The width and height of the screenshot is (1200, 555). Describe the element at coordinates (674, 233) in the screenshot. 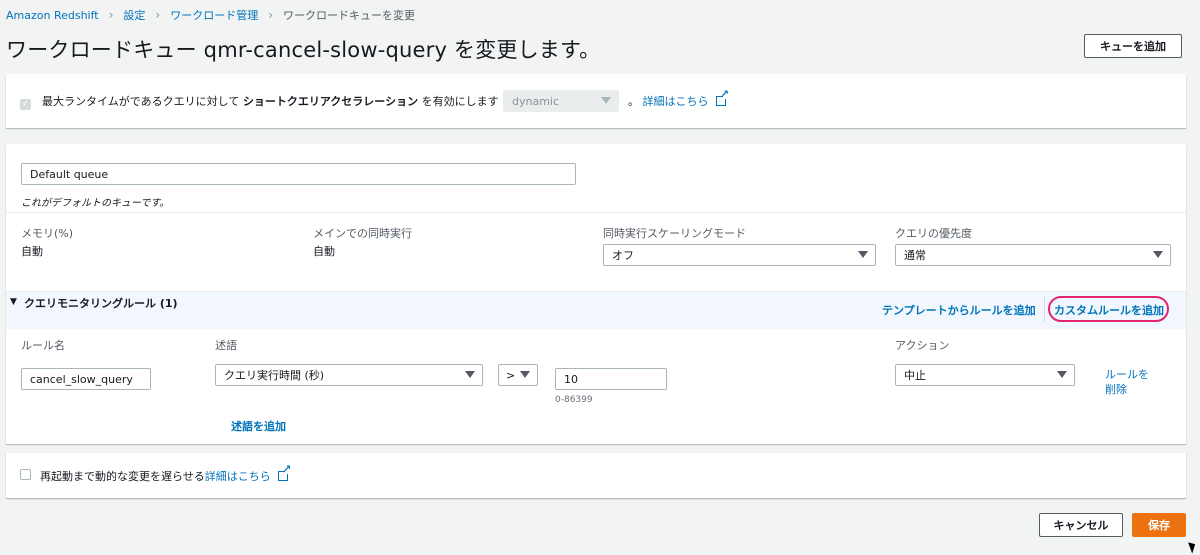

I see `scaling-label: 同時実行スケーリングモード` at that location.